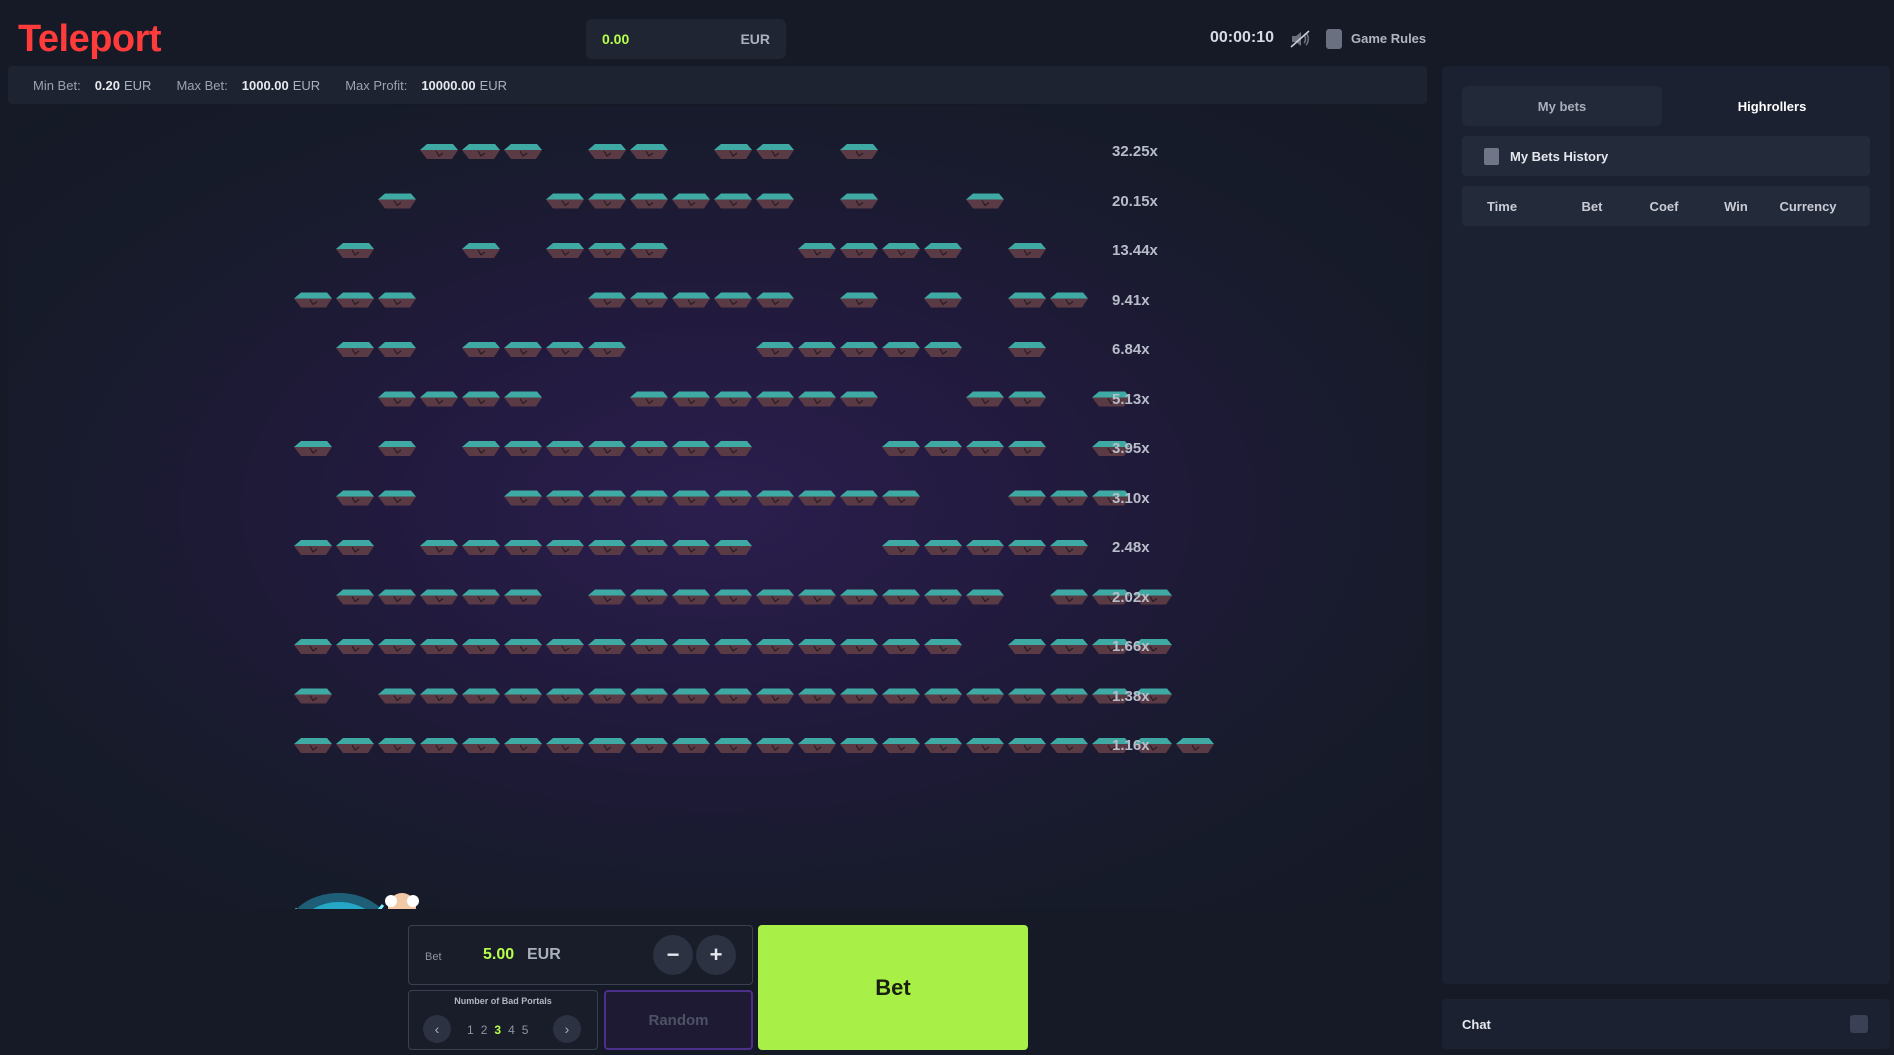  Describe the element at coordinates (1772, 106) in the screenshot. I see `tab-highrollers: Highrollers` at that location.